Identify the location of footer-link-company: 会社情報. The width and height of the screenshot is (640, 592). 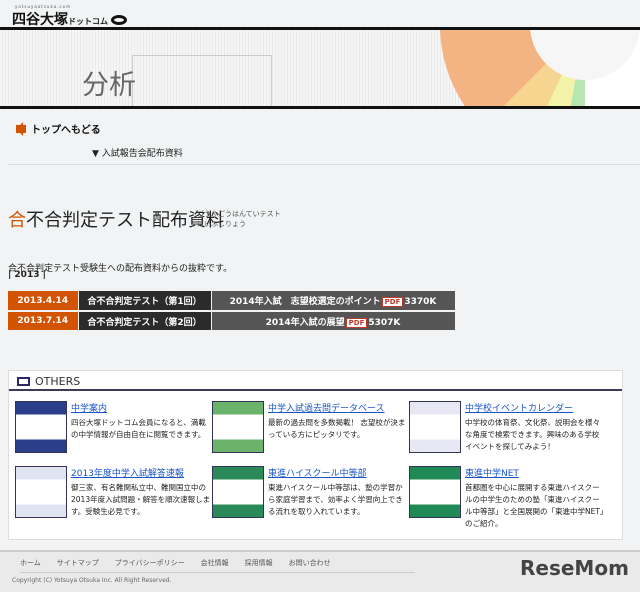
(215, 563).